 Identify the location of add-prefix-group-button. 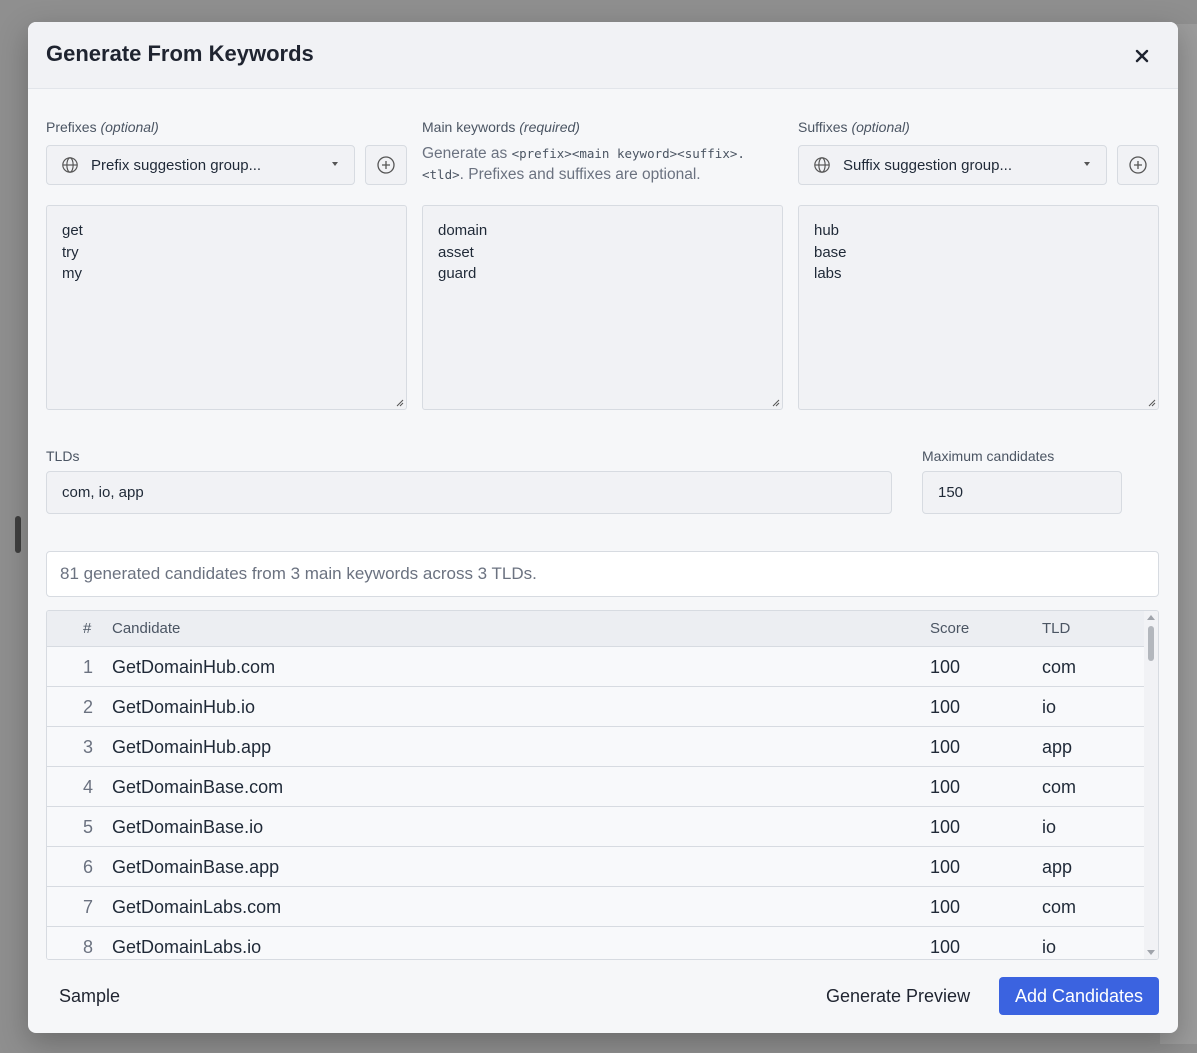
(386, 165).